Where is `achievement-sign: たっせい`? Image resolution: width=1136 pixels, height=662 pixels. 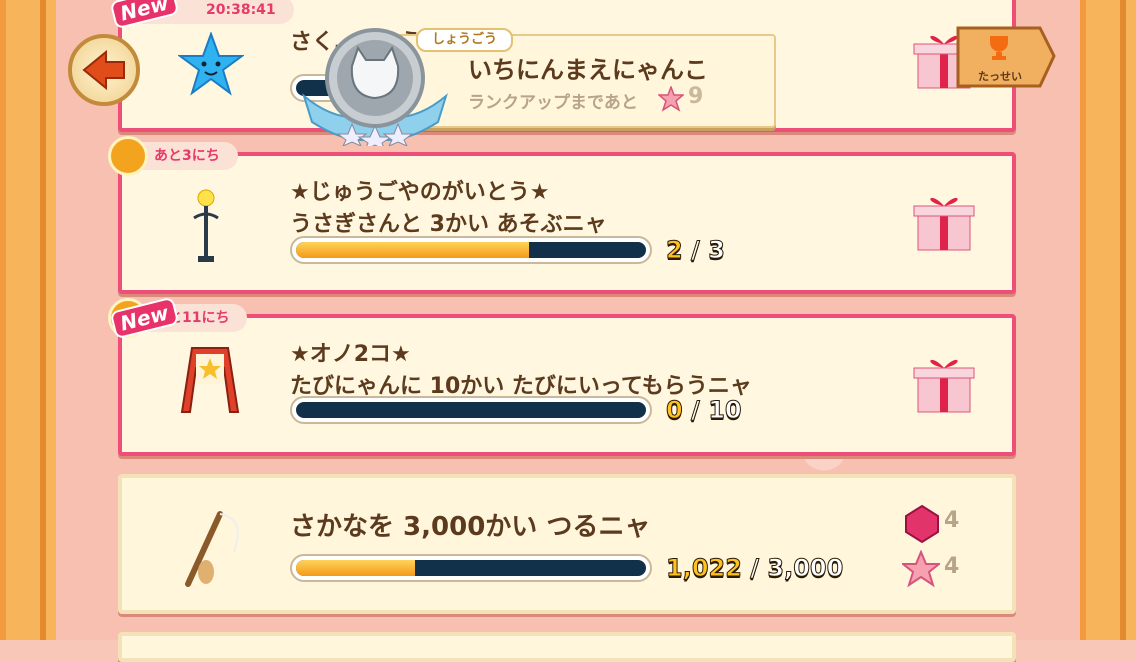 achievement-sign: たっせい is located at coordinates (1006, 57).